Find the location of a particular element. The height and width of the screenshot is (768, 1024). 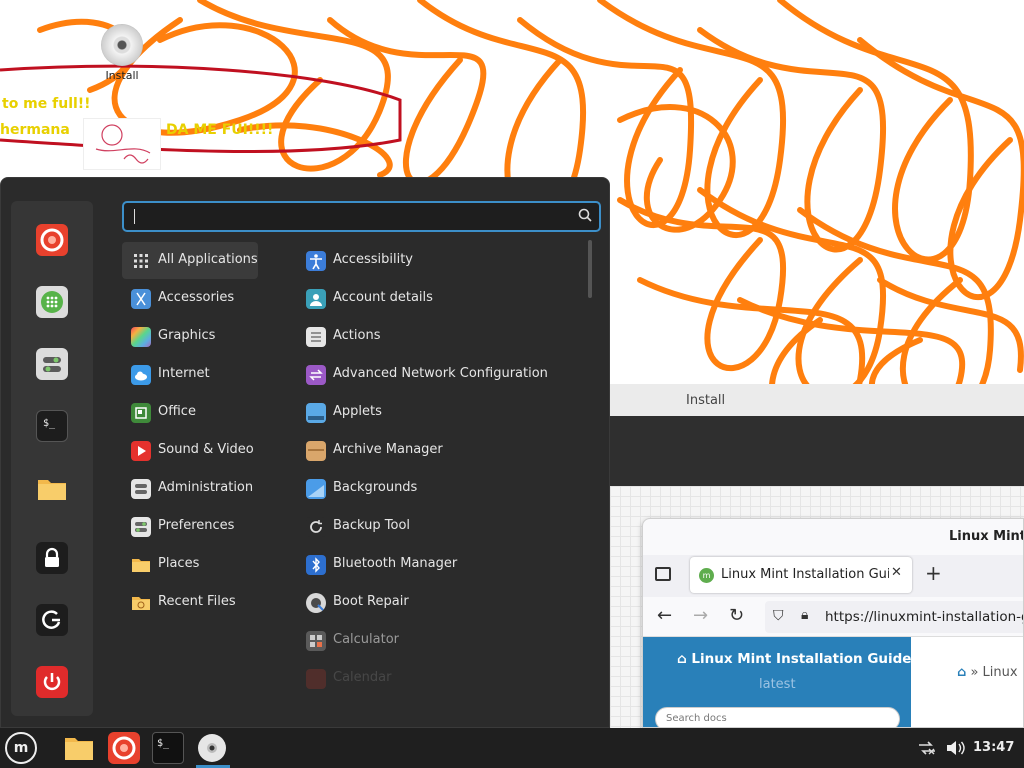

app-backup-tool: Backup Tool is located at coordinates (440, 526).